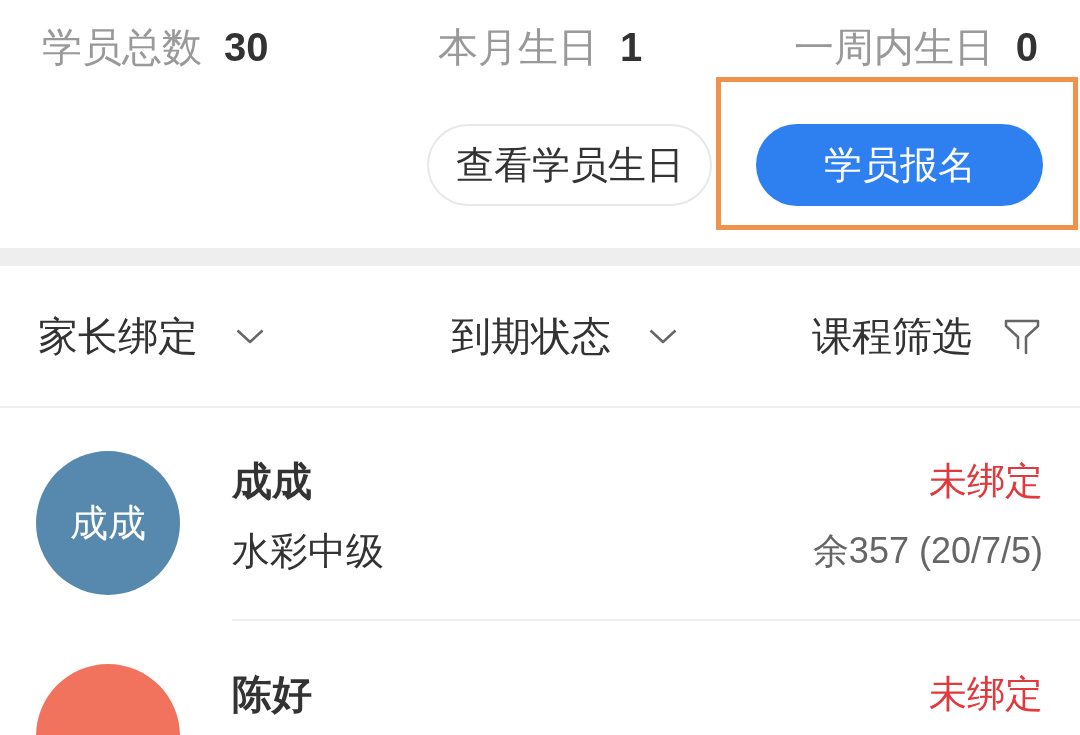 The height and width of the screenshot is (735, 1080). What do you see at coordinates (272, 481) in the screenshot?
I see `student-name: 成成` at bounding box center [272, 481].